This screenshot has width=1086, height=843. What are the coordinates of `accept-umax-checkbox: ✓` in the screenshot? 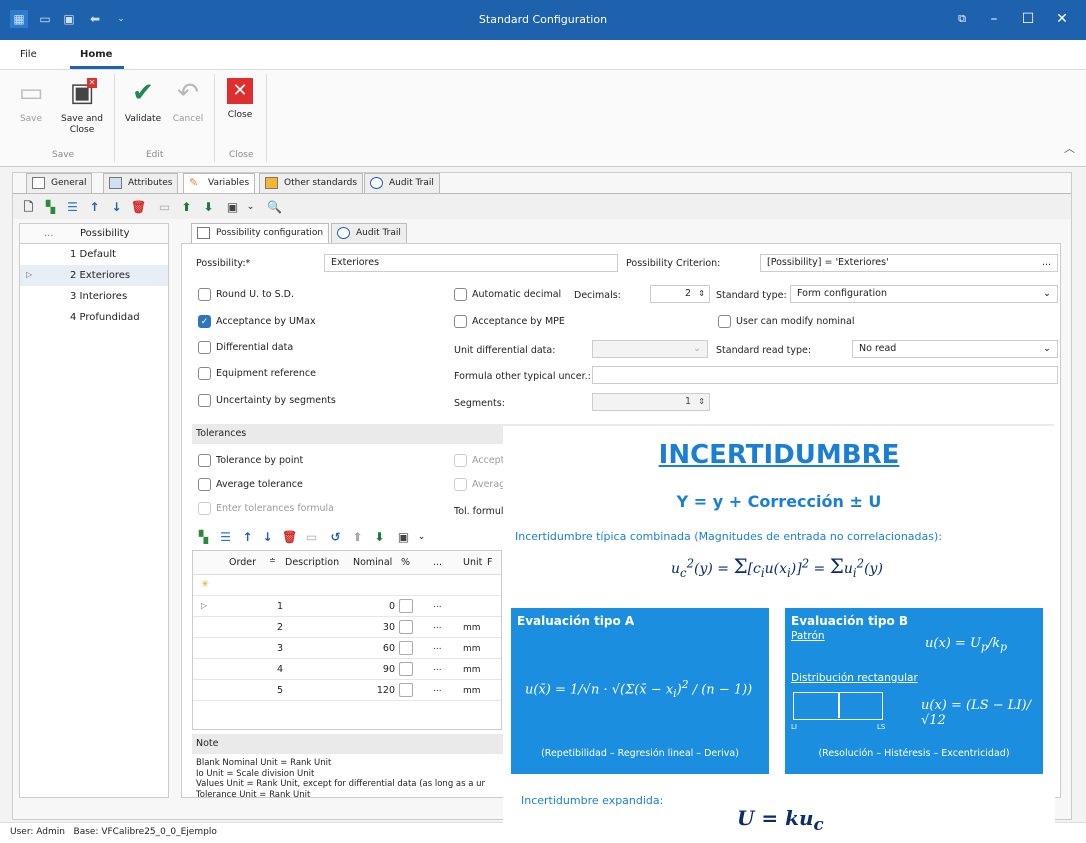 It's located at (204, 321).